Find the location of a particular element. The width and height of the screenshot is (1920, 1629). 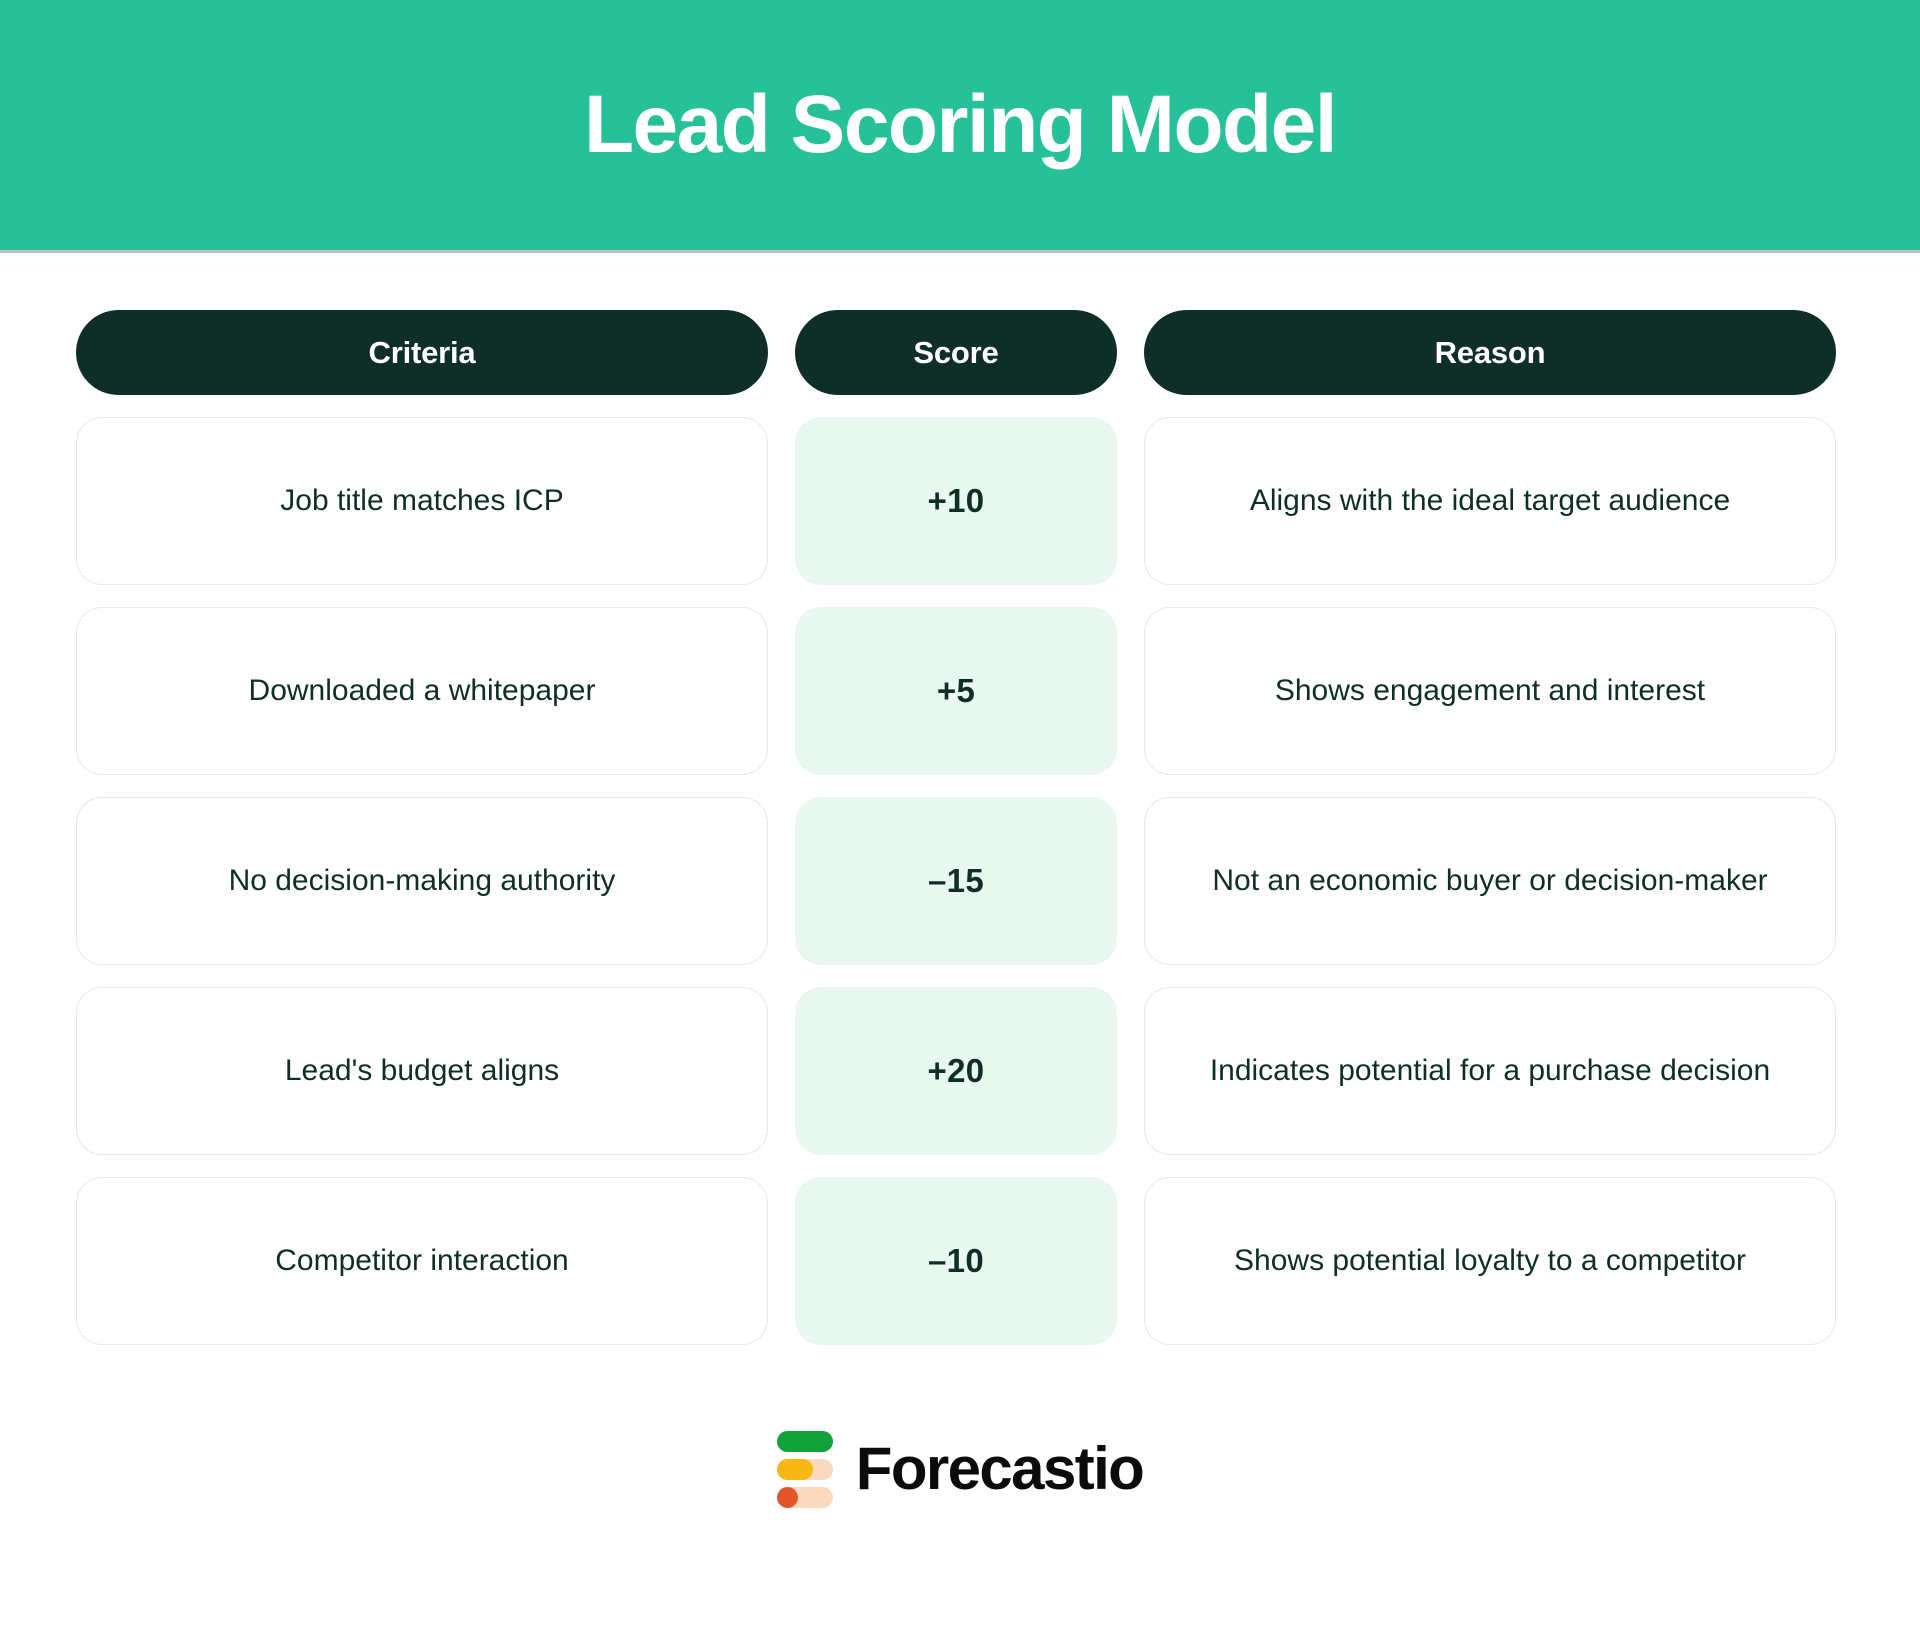

score-value: +10 is located at coordinates (956, 500).